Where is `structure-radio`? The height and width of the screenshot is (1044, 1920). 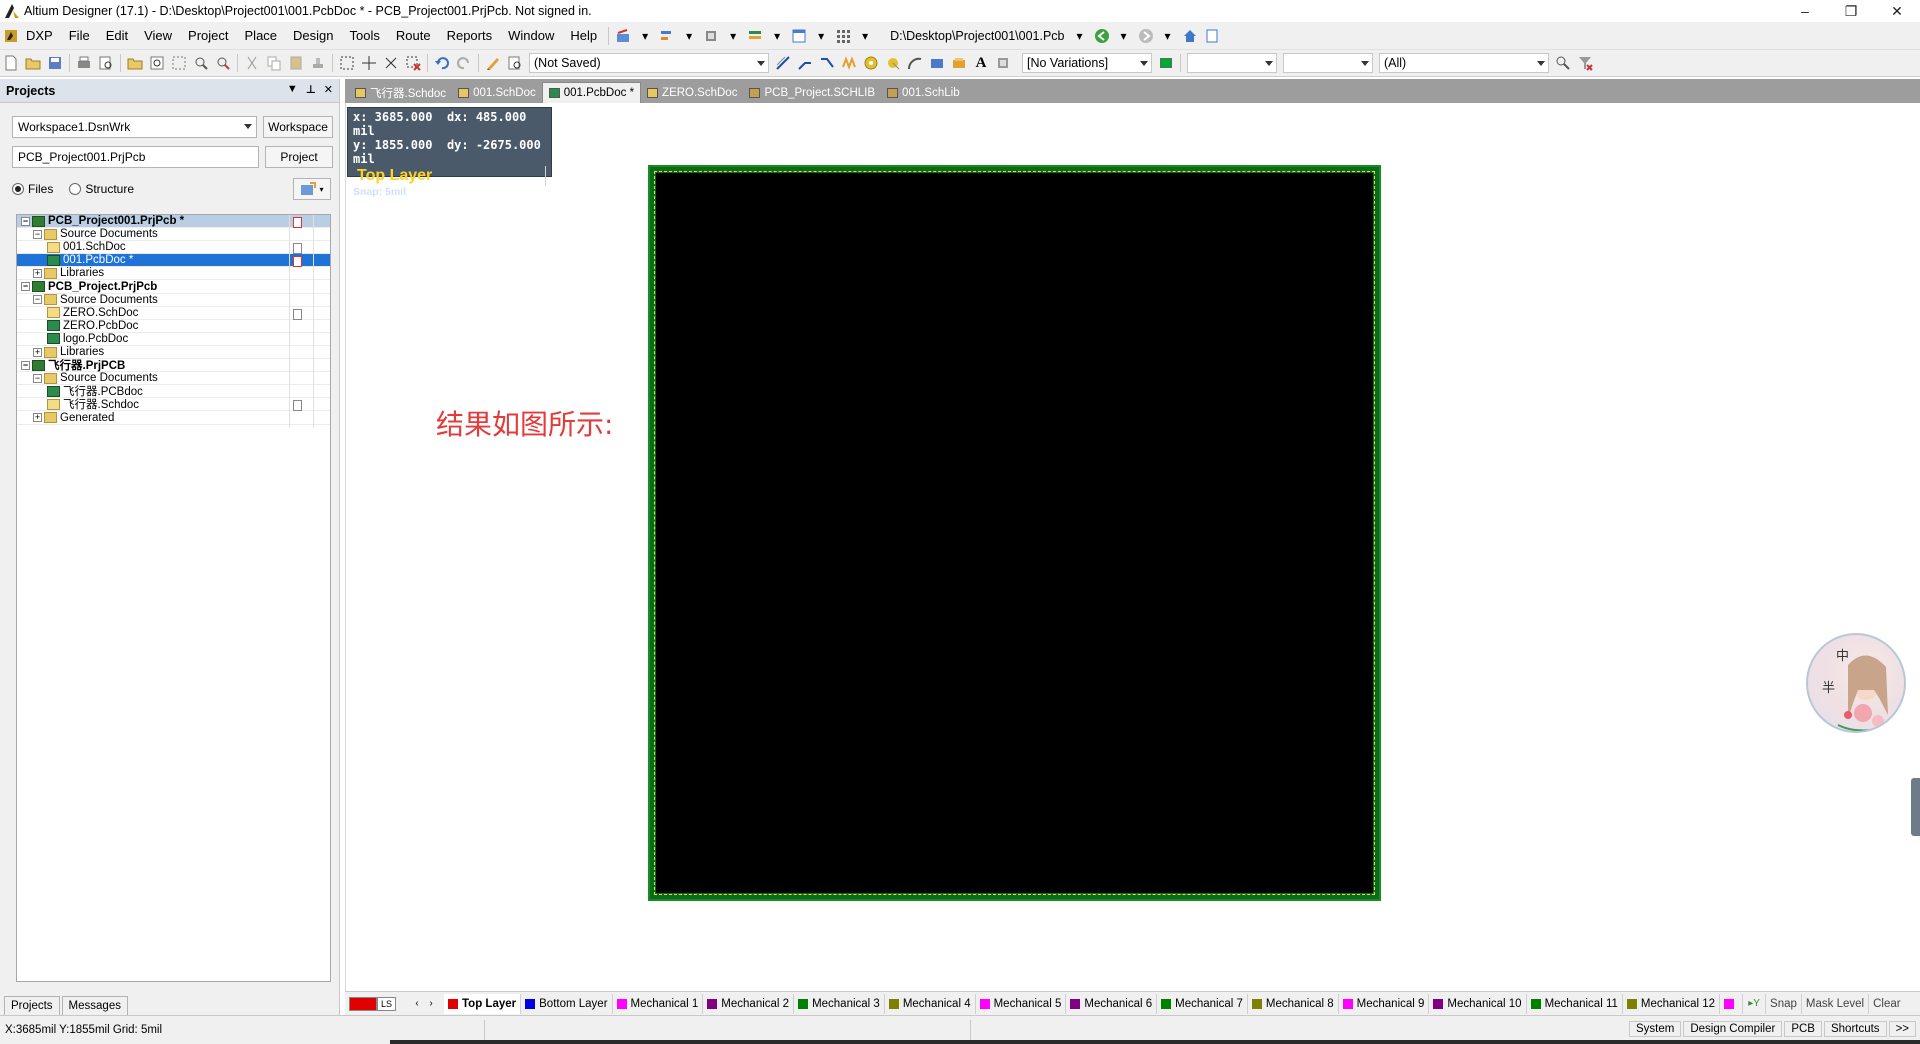
structure-radio is located at coordinates (75, 189).